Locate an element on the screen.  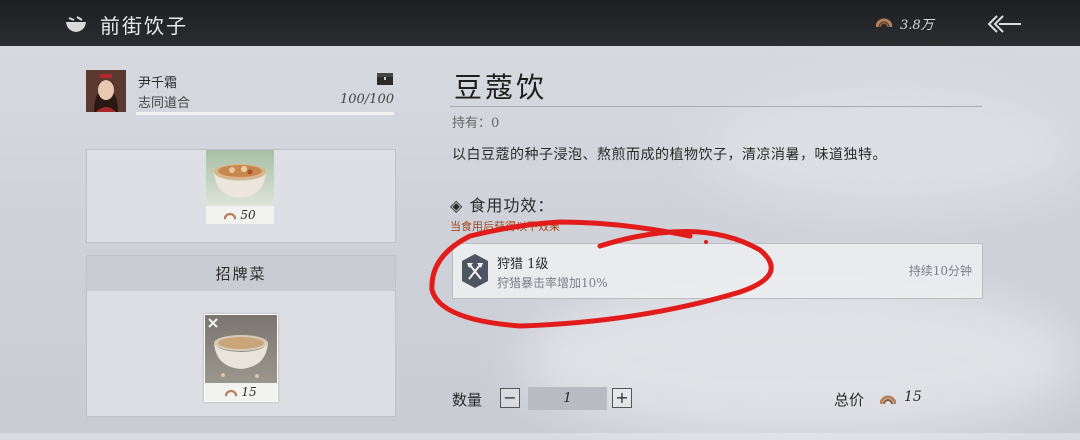
effect-row: 狩猎 1级 狩猎暴击率增加10% 持续10分钟 is located at coordinates (717, 271).